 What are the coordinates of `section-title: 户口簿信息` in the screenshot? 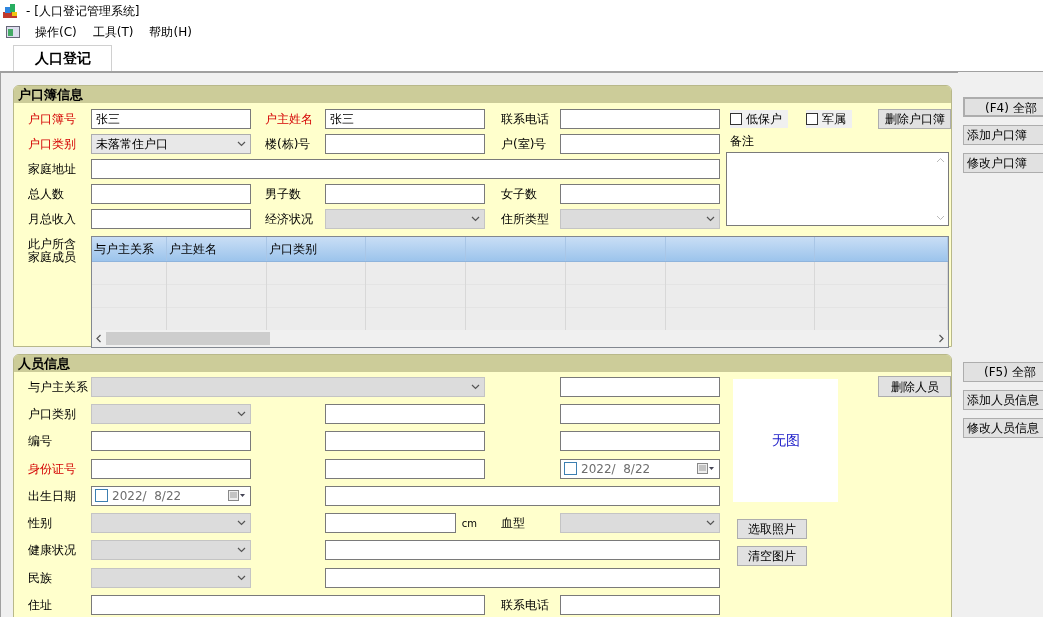 It's located at (482, 94).